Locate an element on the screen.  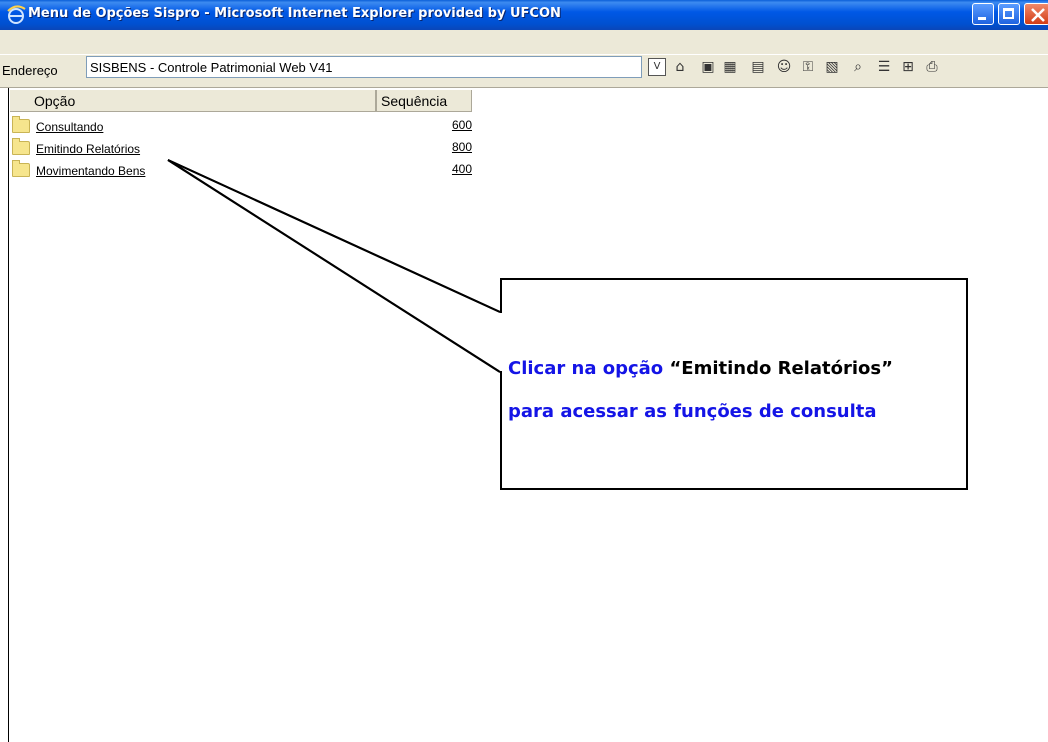
callout-text-option-name: “Emitindo Relatórios” is located at coordinates (781, 368).